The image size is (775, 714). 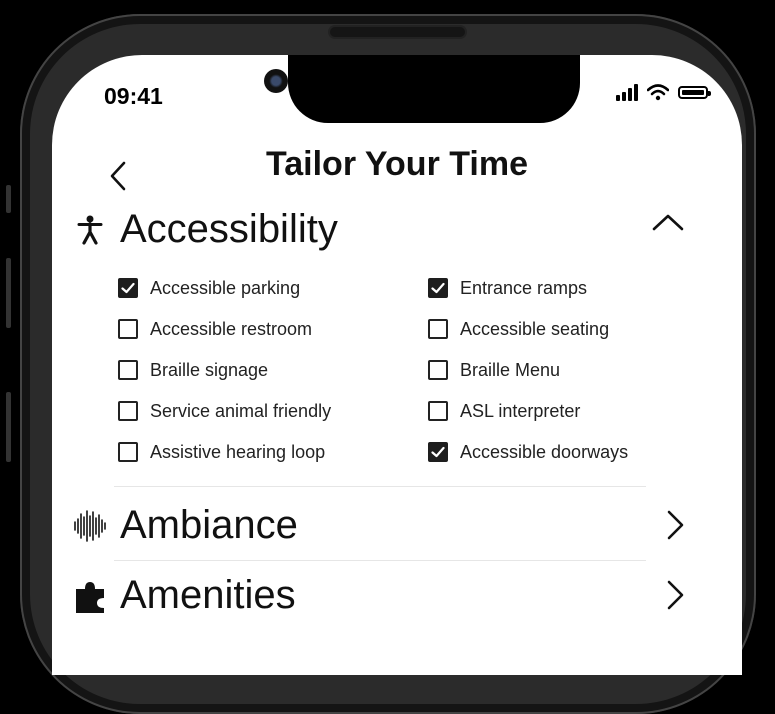 What do you see at coordinates (209, 369) in the screenshot?
I see `option-label: Braille signage` at bounding box center [209, 369].